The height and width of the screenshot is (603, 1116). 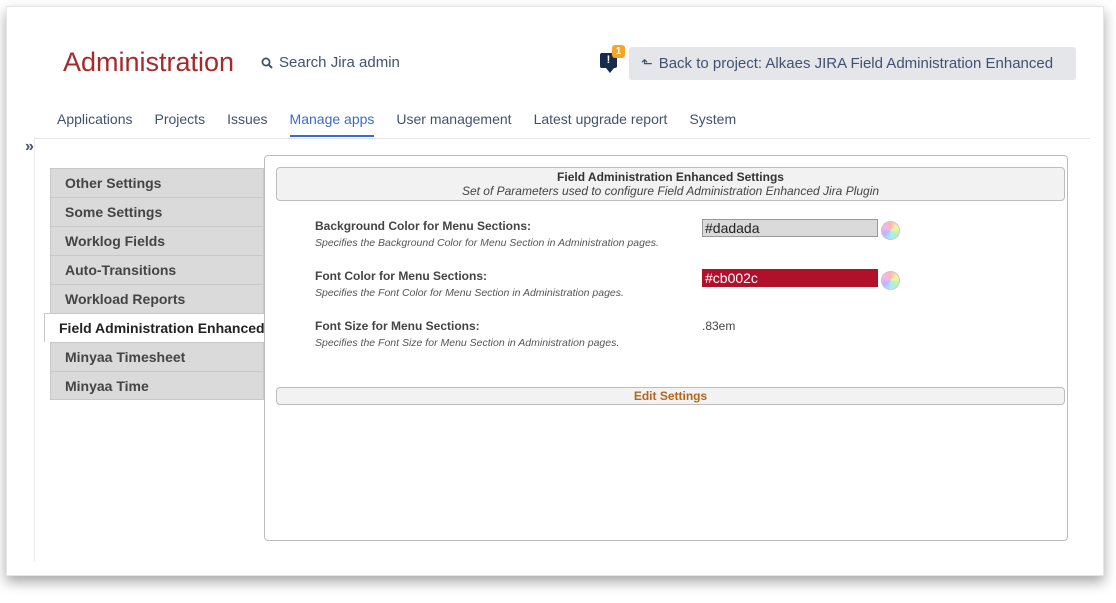 What do you see at coordinates (670, 396) in the screenshot?
I see `edit-settings-button: Edit Settings` at bounding box center [670, 396].